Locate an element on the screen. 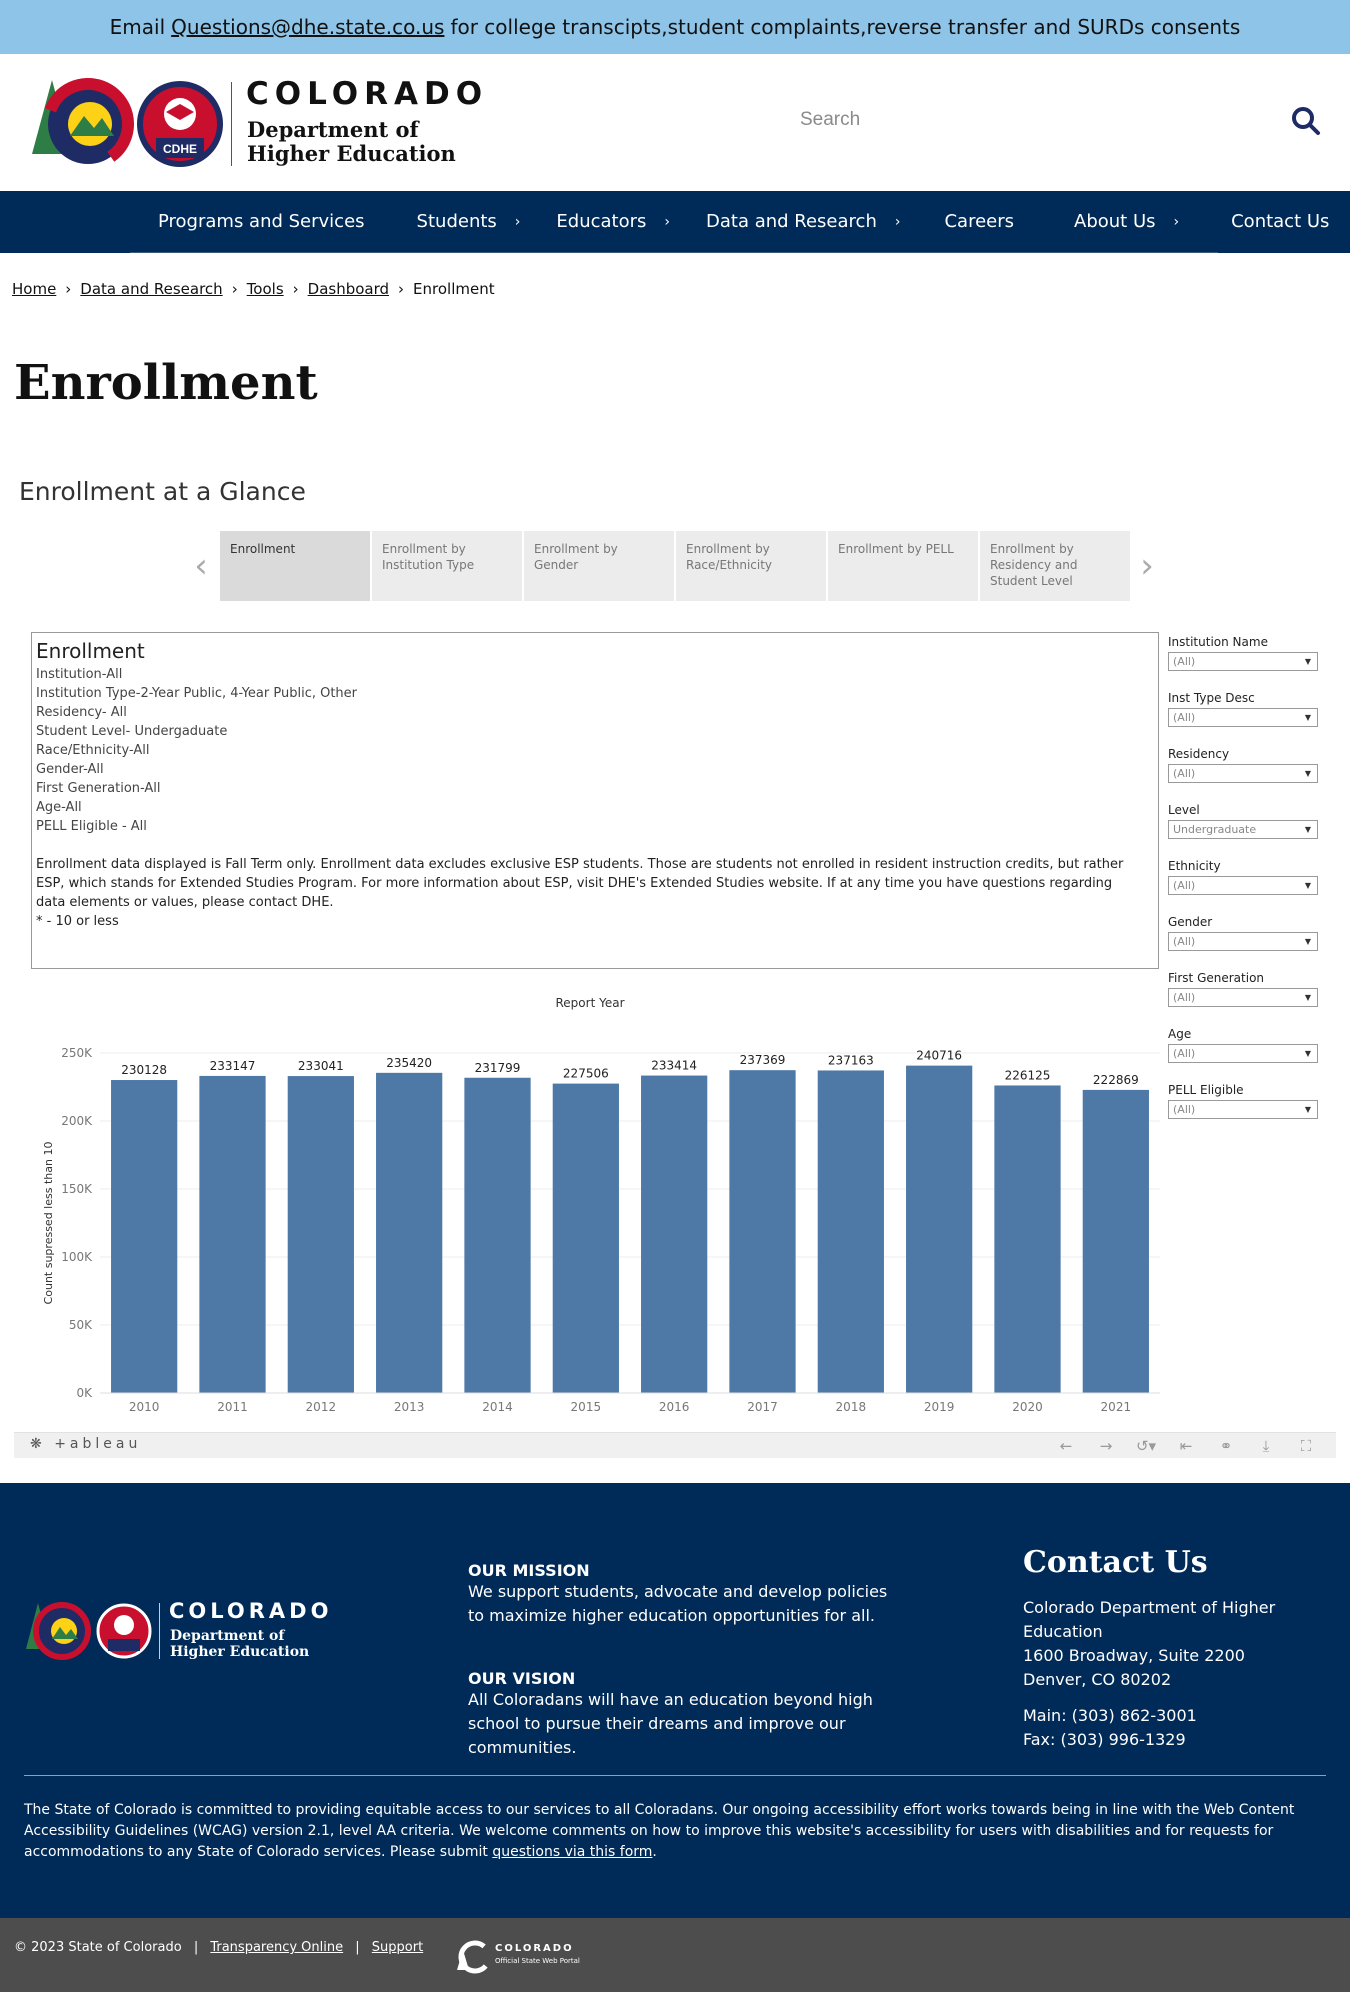 The width and height of the screenshot is (1350, 1992). tab-enrollment-by-institution-type: Enrollment by Institution Type is located at coordinates (447, 566).